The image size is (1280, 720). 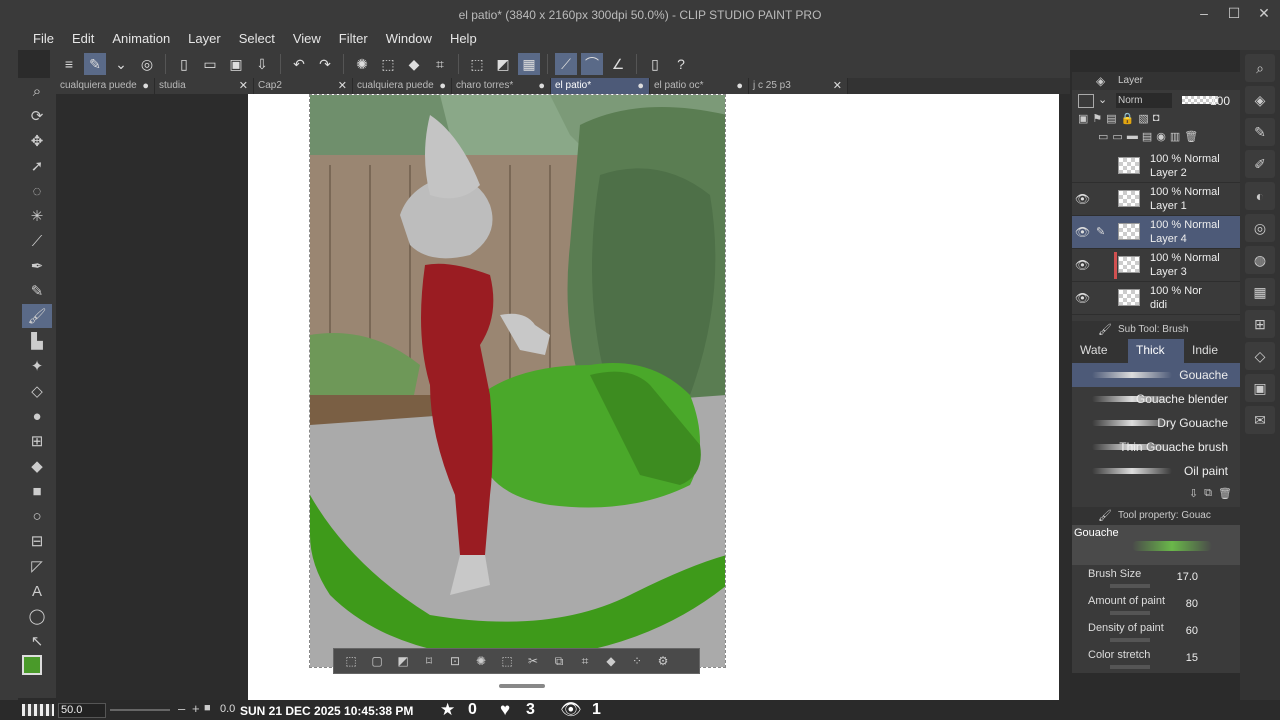 What do you see at coordinates (37, 641) in the screenshot?
I see `correct-line-icon: ↖` at bounding box center [37, 641].